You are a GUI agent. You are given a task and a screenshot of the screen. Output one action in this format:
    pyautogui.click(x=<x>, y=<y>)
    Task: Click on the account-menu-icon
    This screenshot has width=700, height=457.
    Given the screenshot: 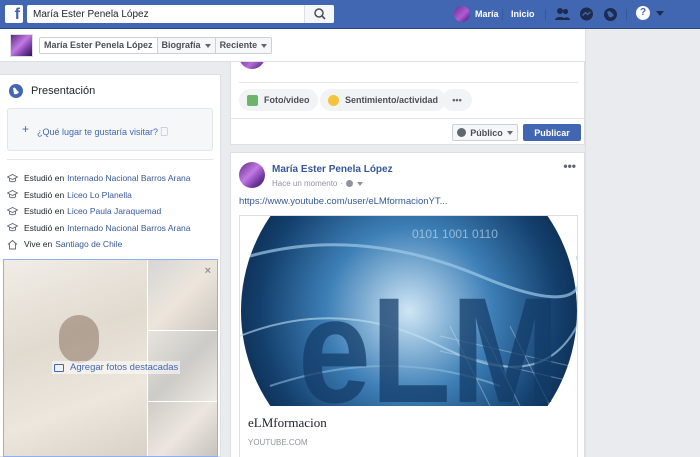 What is the action you would take?
    pyautogui.click(x=660, y=13)
    